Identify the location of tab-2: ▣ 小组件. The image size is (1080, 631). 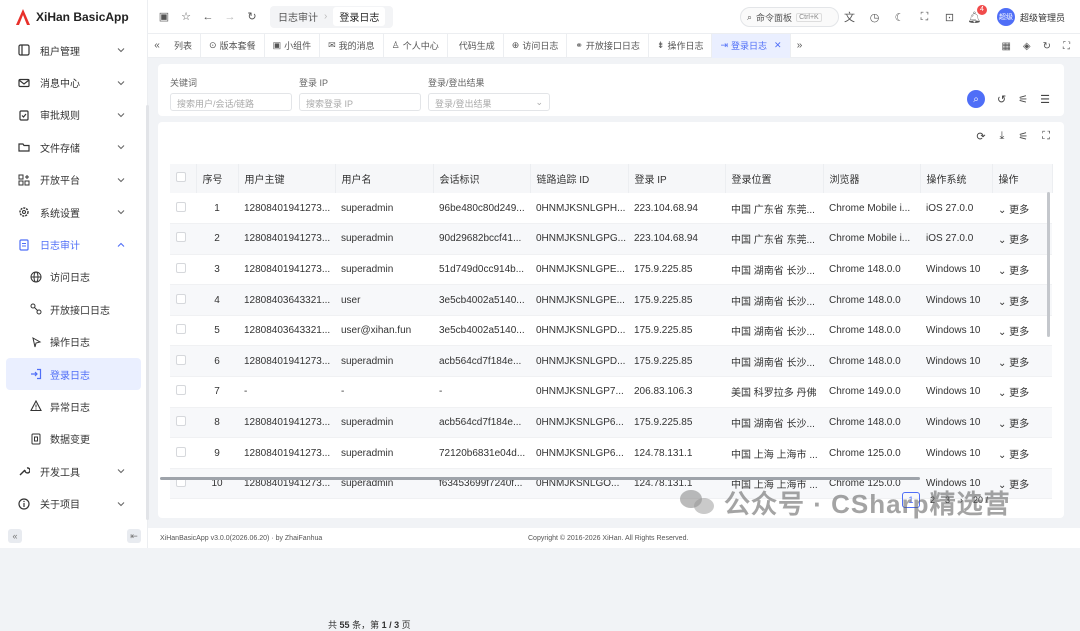
(293, 45).